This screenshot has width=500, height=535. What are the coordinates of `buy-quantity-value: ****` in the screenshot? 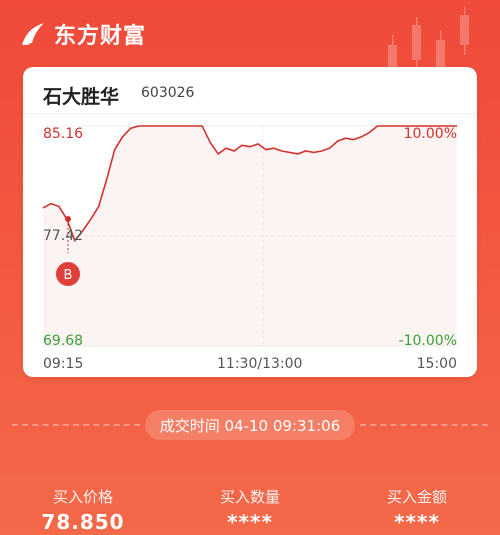 It's located at (250, 522).